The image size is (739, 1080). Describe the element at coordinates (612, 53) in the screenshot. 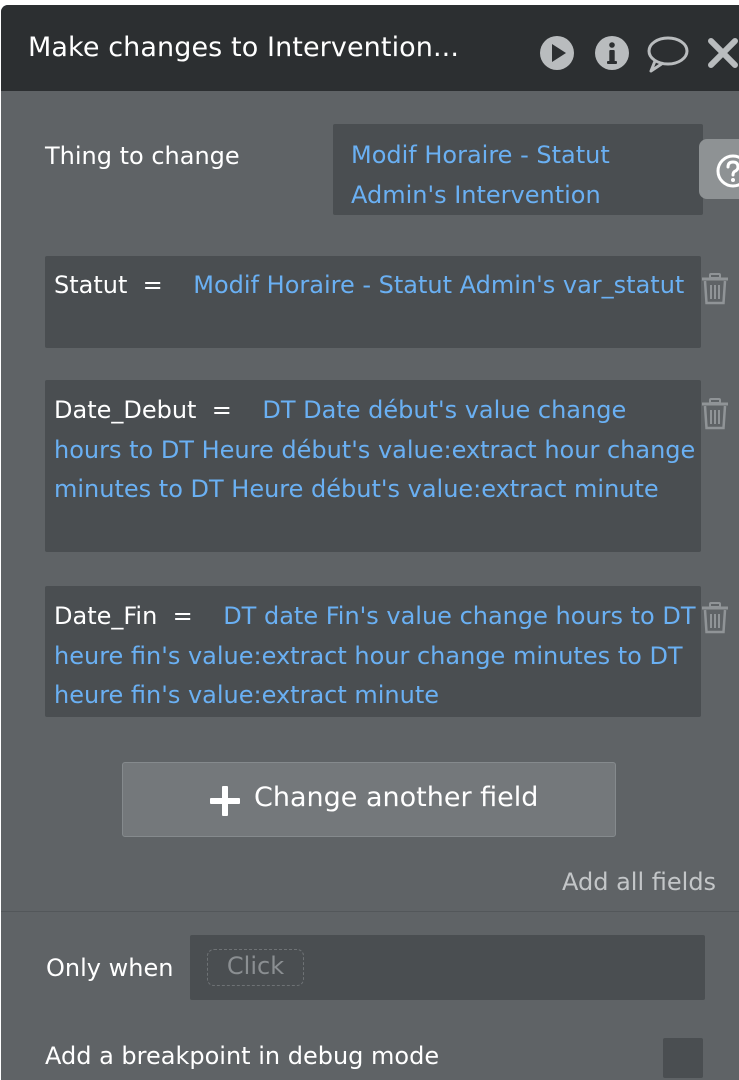

I see `info-icon` at that location.